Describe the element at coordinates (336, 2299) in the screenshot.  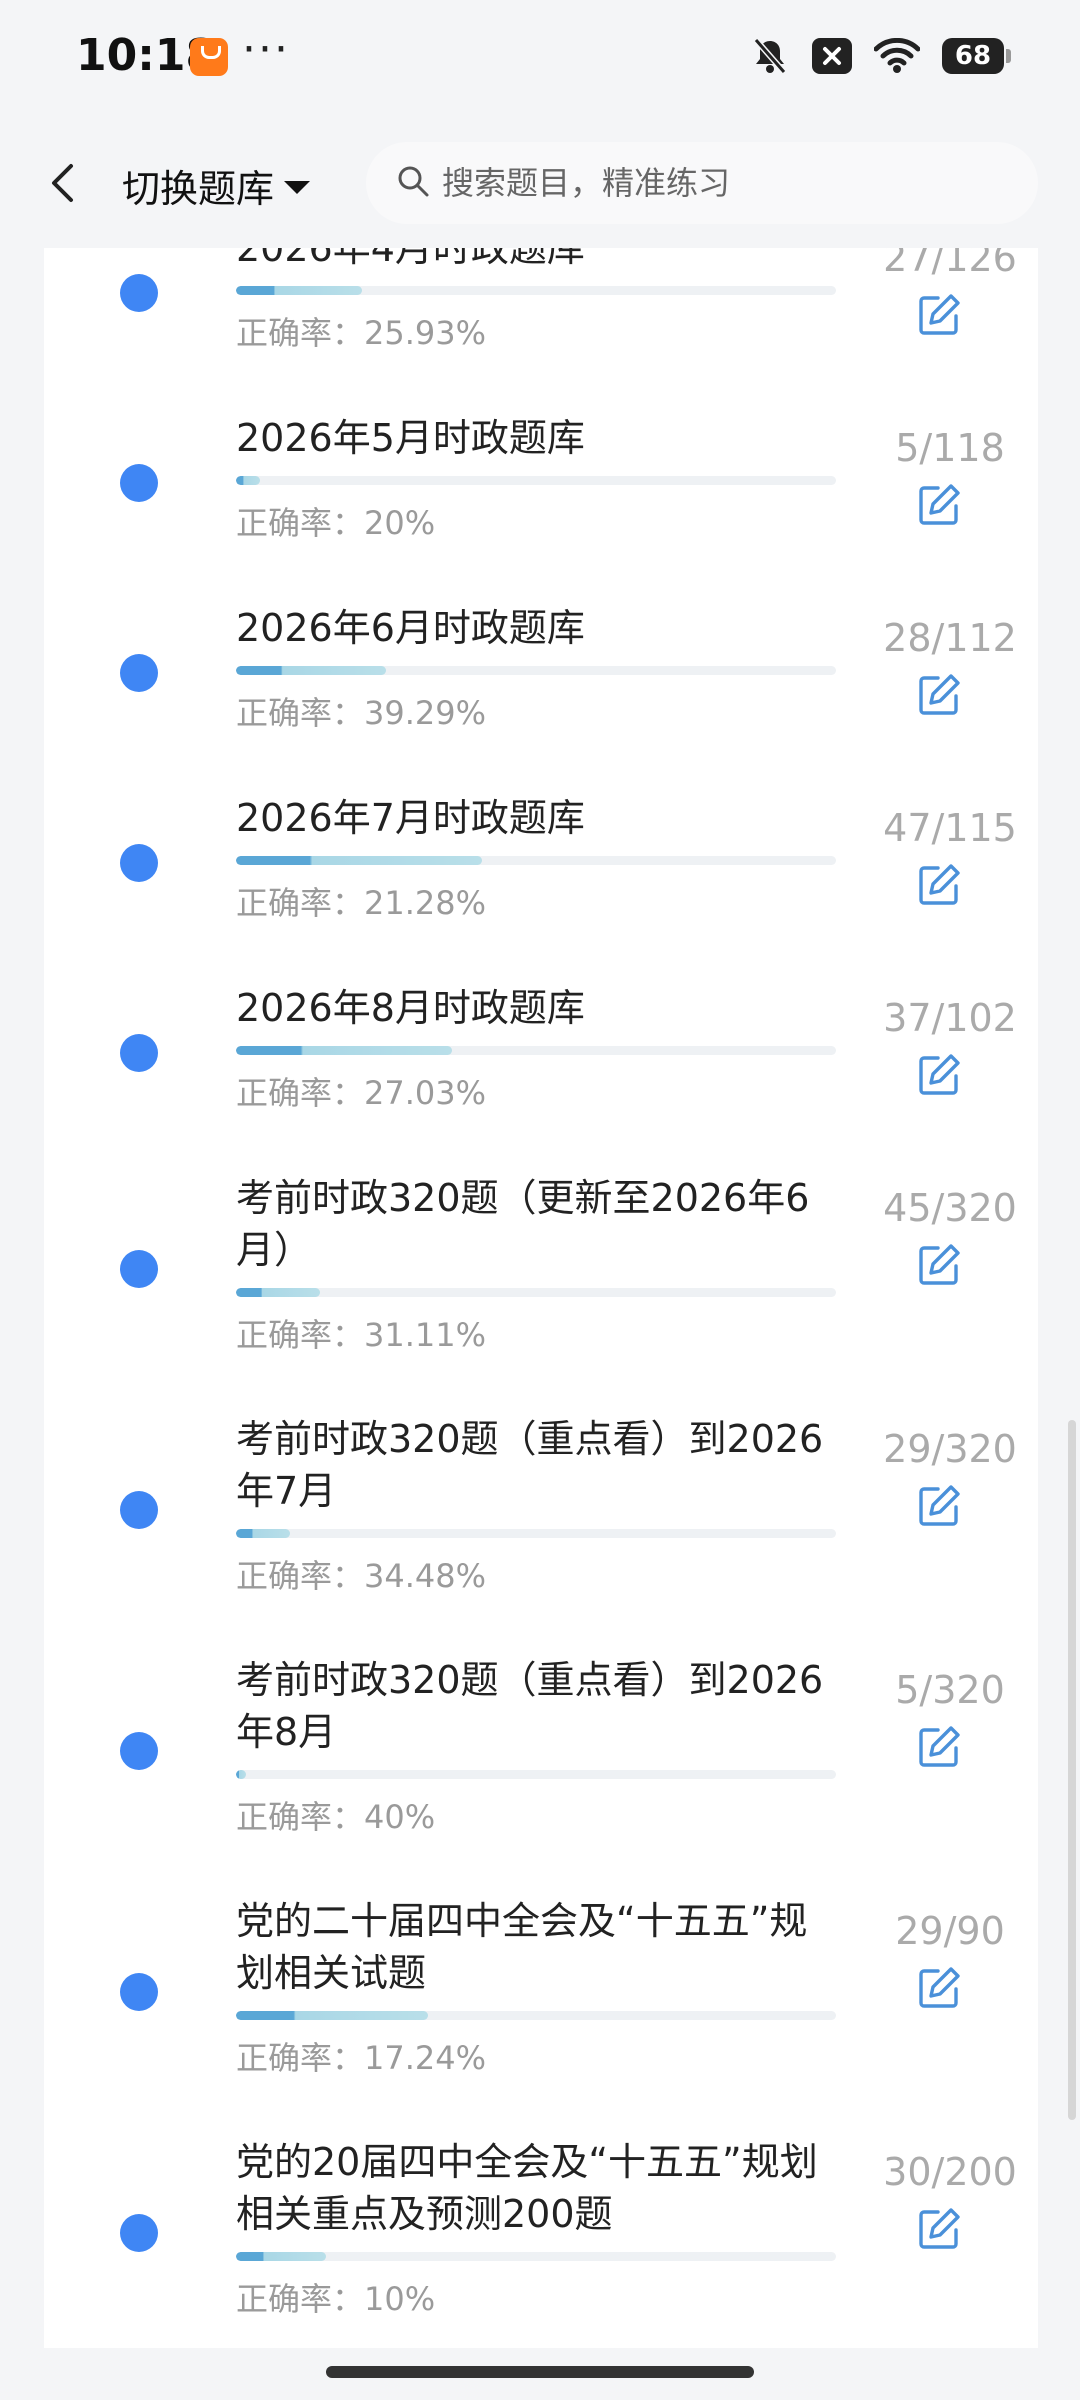
I see `accuracy-text: 正确率：10%` at that location.